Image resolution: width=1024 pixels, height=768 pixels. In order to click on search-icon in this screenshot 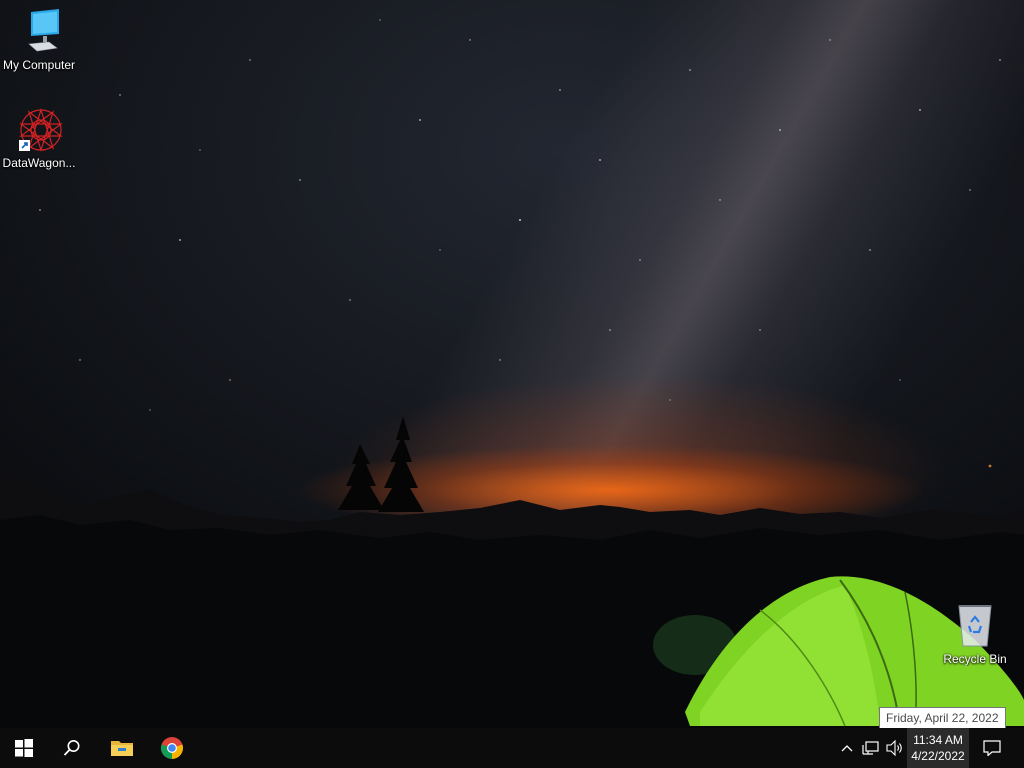, I will do `click(71, 748)`.